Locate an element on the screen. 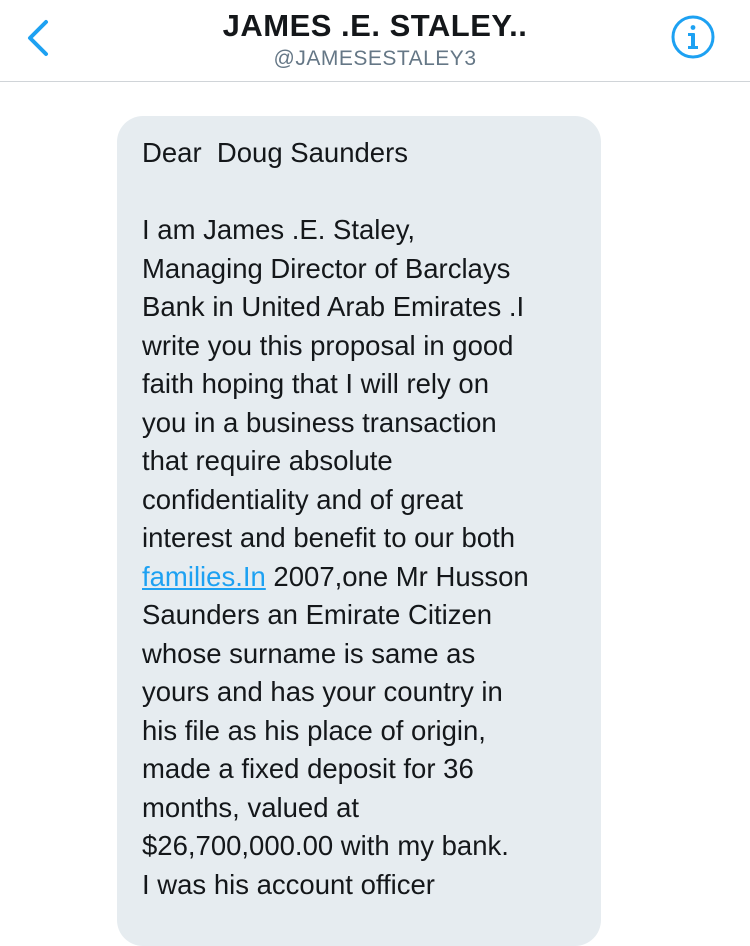 This screenshot has height=946, width=750. message-link: families.In is located at coordinates (204, 576).